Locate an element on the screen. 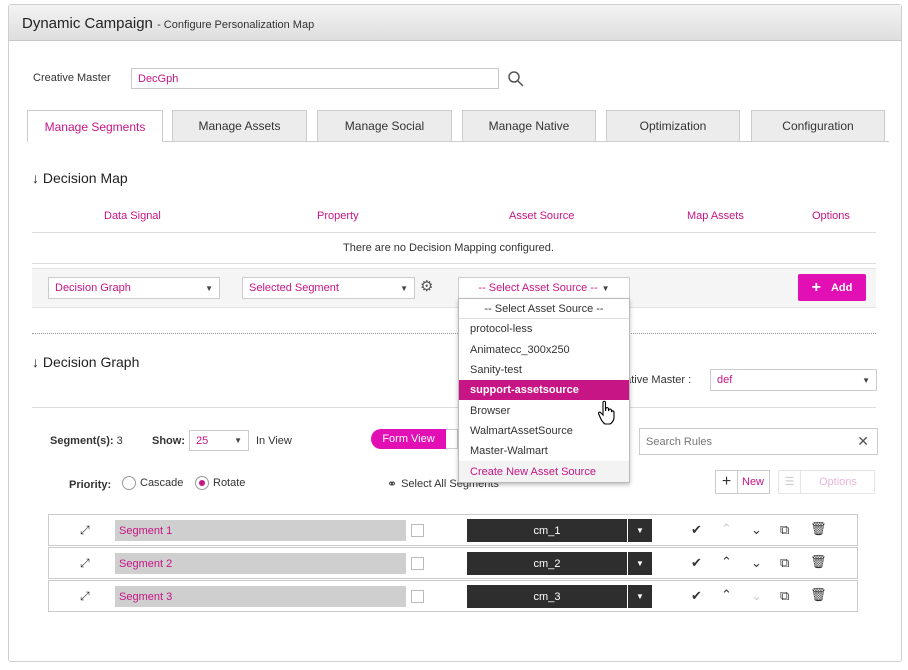  tab-configuration: Configuration is located at coordinates (818, 125).